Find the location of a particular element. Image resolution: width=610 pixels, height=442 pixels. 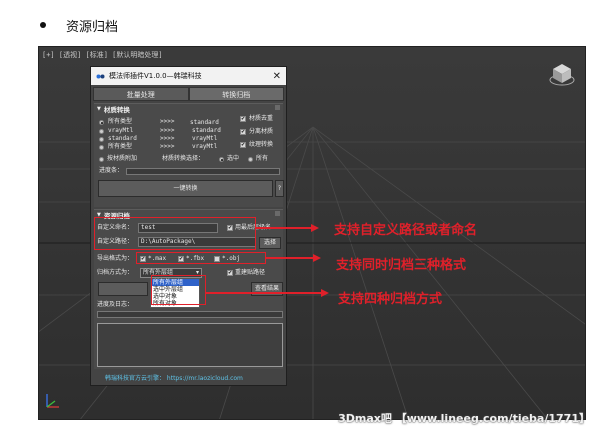

conv-from-2: vrayMtl is located at coordinates (121, 130).